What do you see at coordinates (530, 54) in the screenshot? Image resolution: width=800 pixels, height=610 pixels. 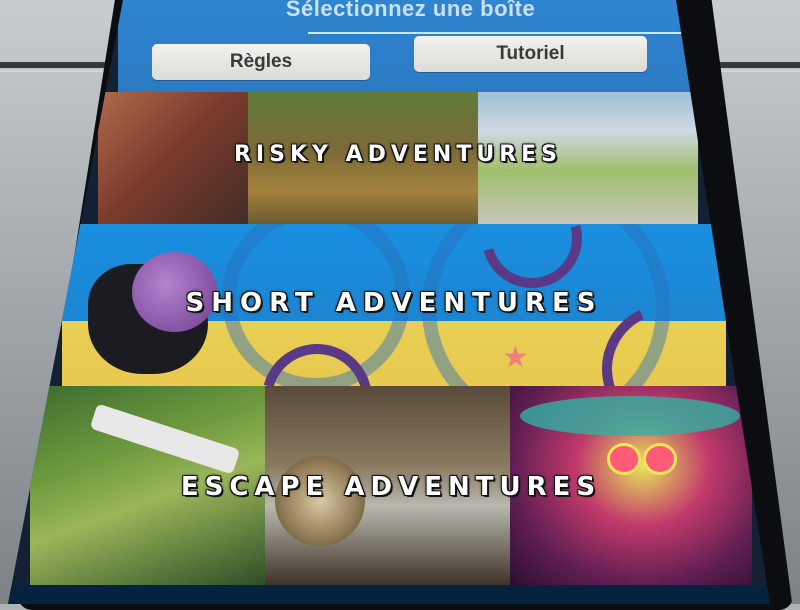 I see `tutorial-button: Tutoriel` at bounding box center [530, 54].